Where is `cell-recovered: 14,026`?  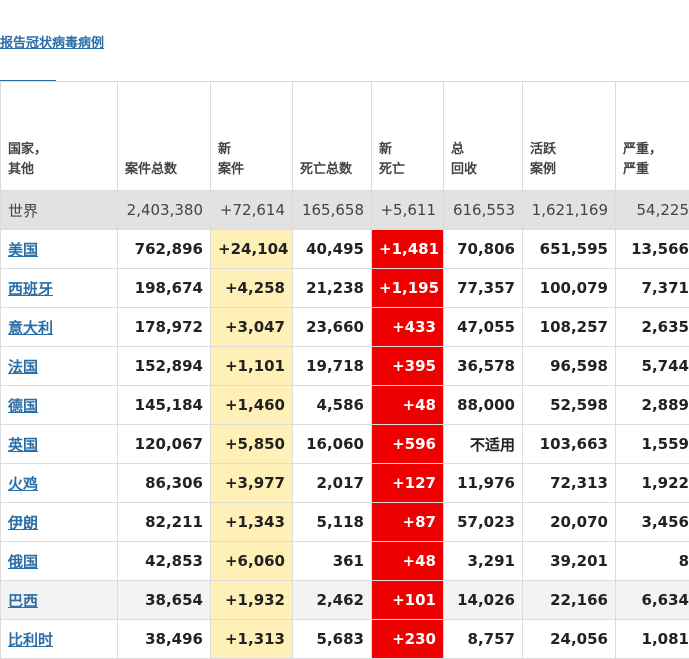
cell-recovered: 14,026 is located at coordinates (483, 600).